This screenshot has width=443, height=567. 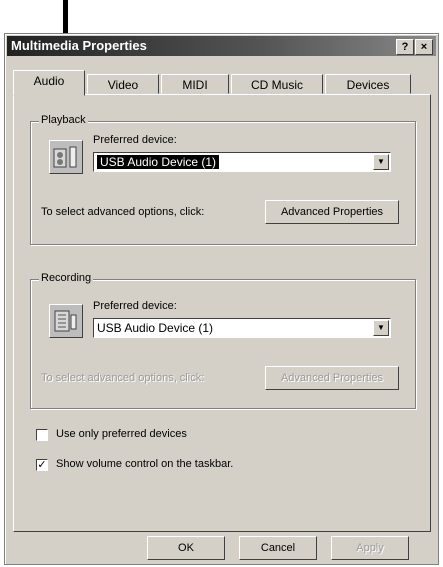 What do you see at coordinates (221, 46) in the screenshot?
I see `title-bar: Multimedia Properties ? ×` at bounding box center [221, 46].